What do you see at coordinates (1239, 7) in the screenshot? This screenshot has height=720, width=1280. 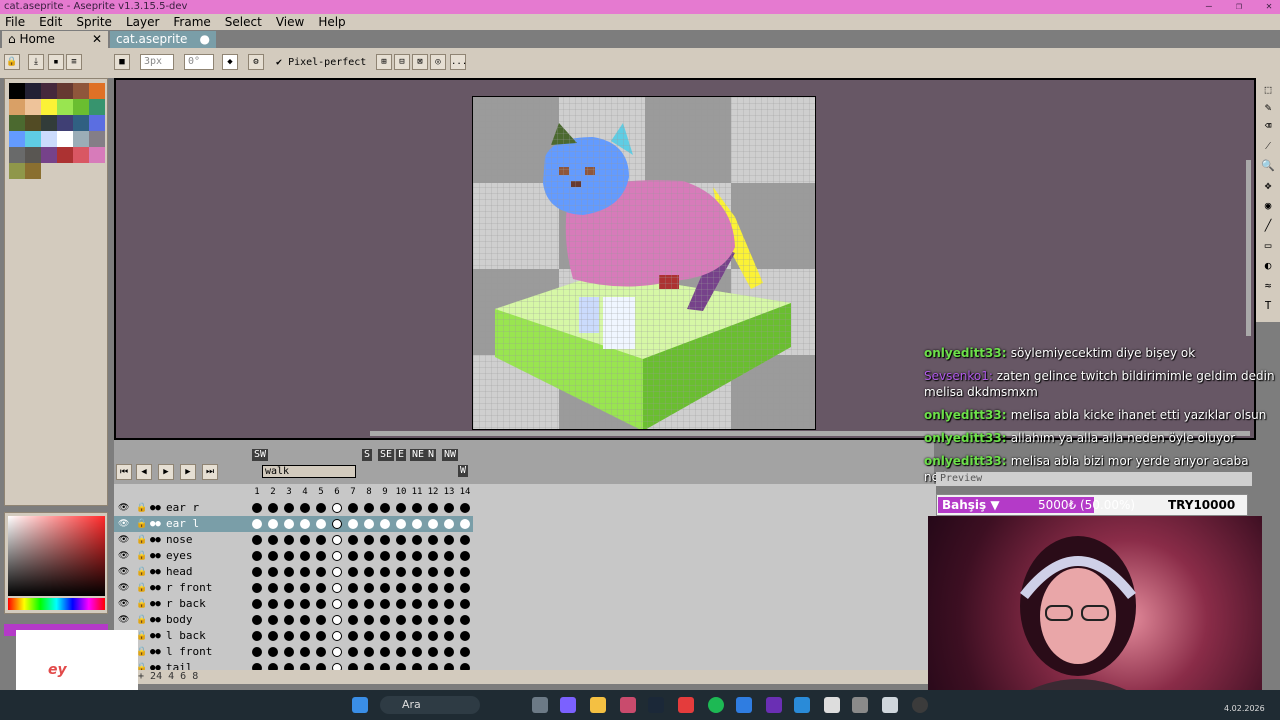 I see `maximize-button: ❐` at bounding box center [1239, 7].